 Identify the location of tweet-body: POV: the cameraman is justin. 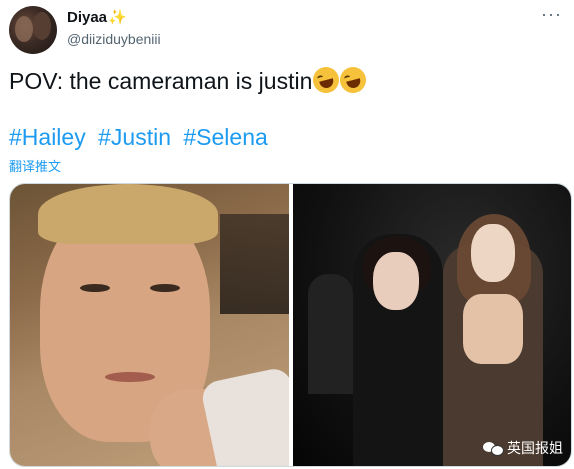
(161, 81).